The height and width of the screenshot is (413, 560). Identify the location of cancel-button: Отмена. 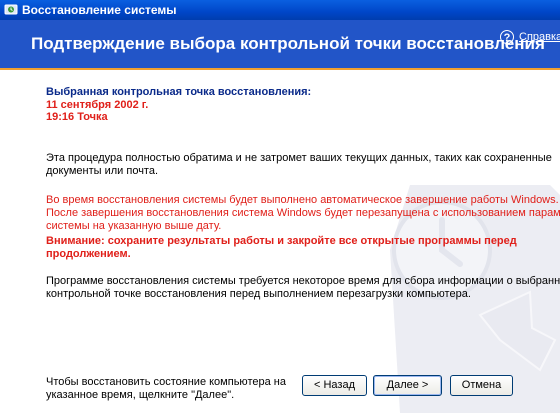
(481, 385).